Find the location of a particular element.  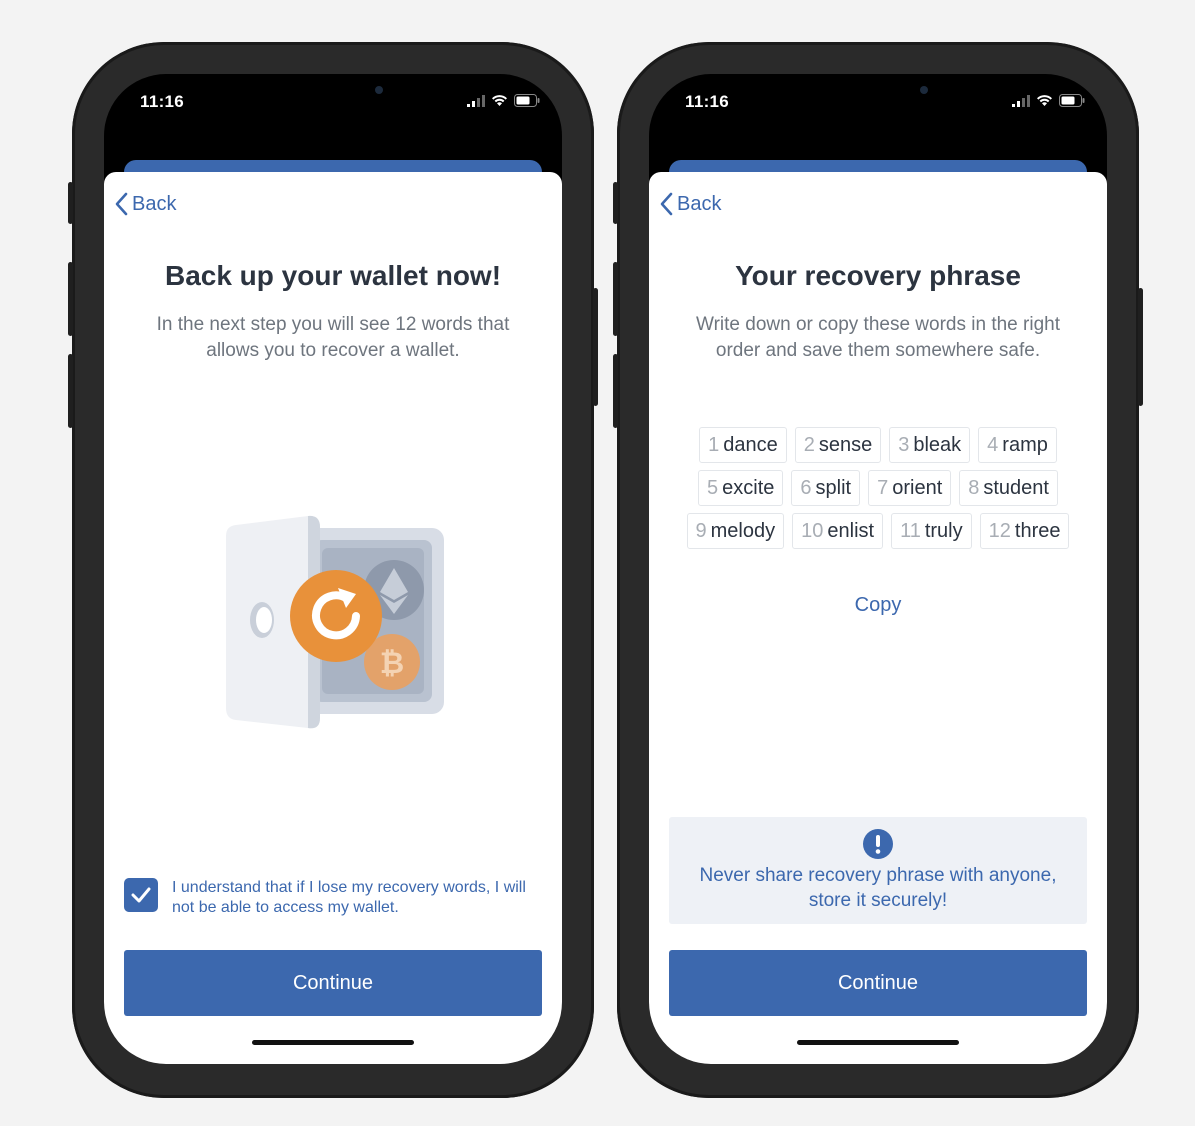

word-chip: 12 three is located at coordinates (1024, 531).